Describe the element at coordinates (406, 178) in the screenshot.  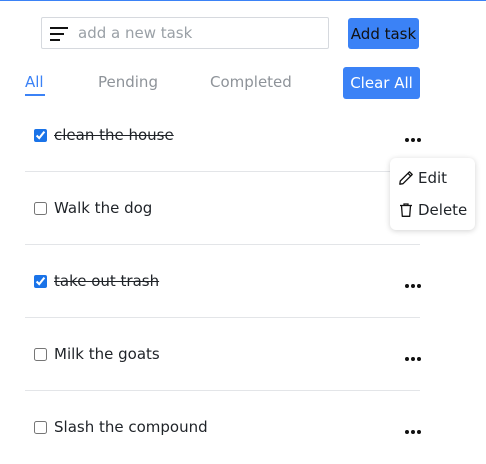
I see `pencil-icon` at that location.